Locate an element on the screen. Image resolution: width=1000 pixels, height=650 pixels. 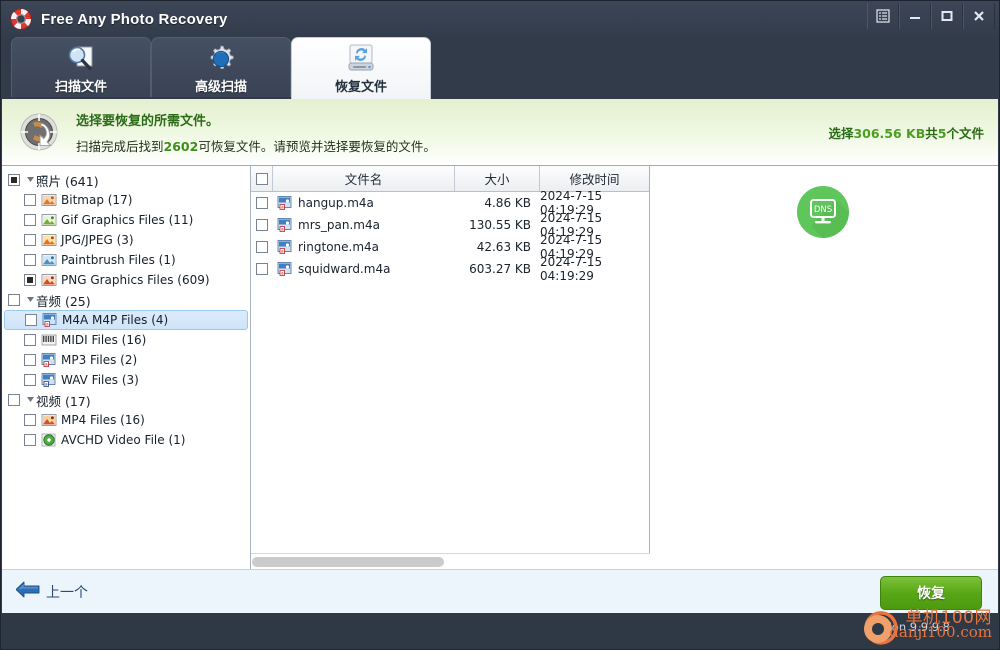
cell-modified: 2024-7-15 04:19:29 is located at coordinates (571, 269).